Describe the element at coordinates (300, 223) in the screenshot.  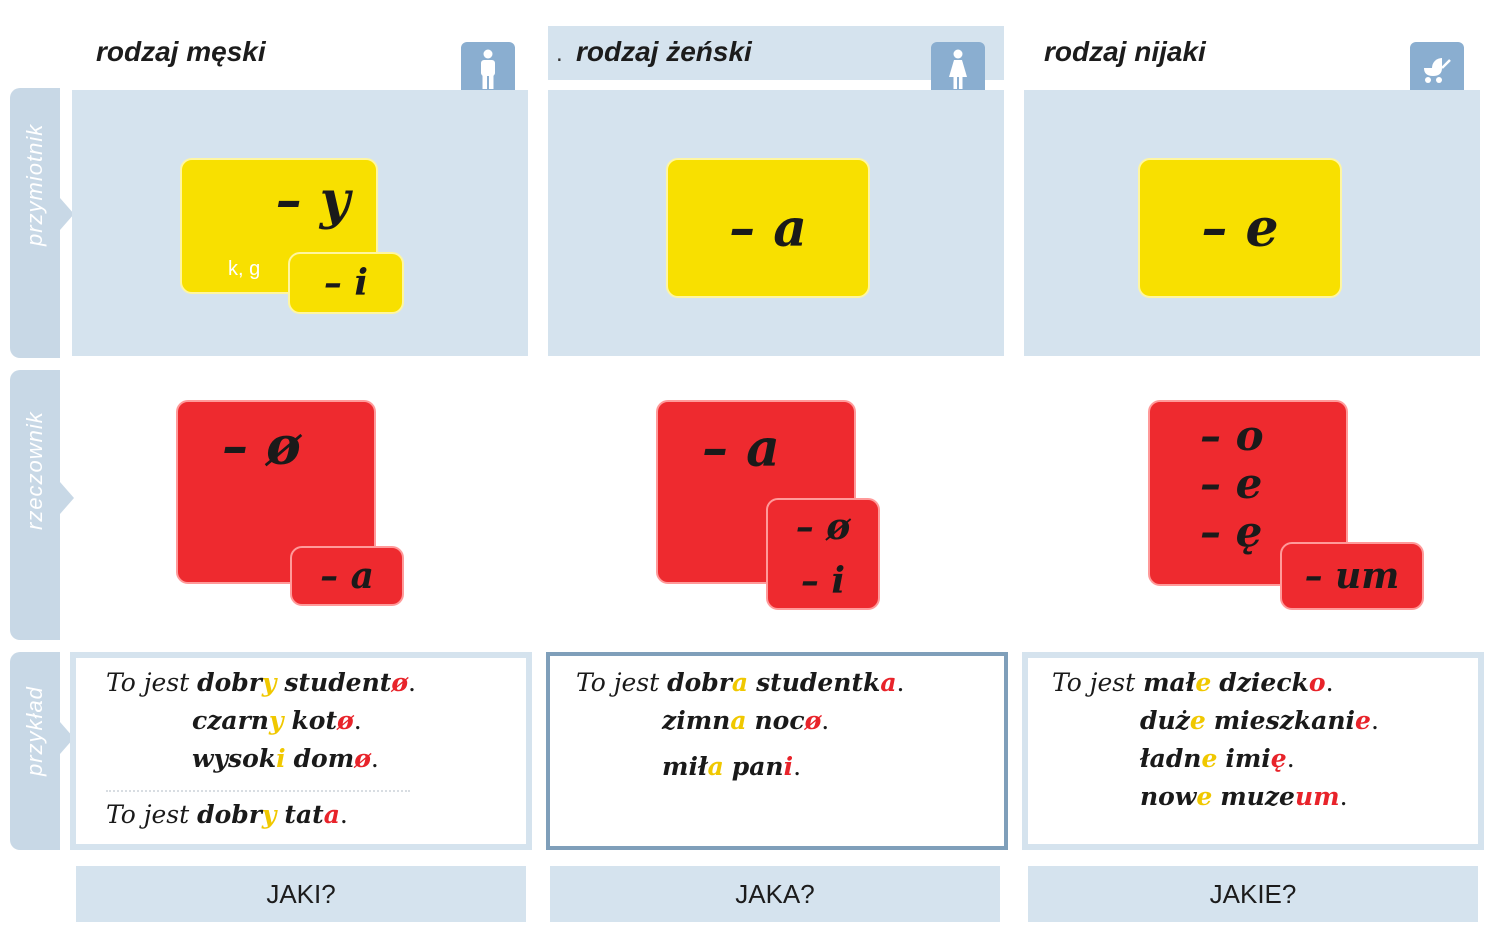
I see `adjective-panel-masculine: – y k, g – i` at that location.